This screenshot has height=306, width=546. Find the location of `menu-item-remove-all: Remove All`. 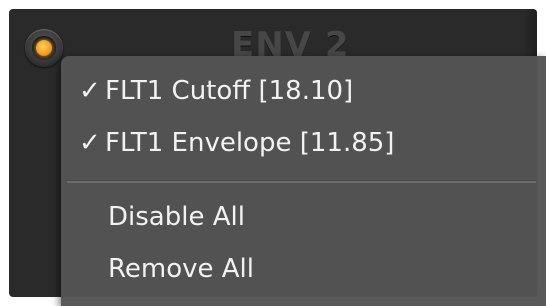

menu-item-remove-all: Remove All is located at coordinates (327, 269).